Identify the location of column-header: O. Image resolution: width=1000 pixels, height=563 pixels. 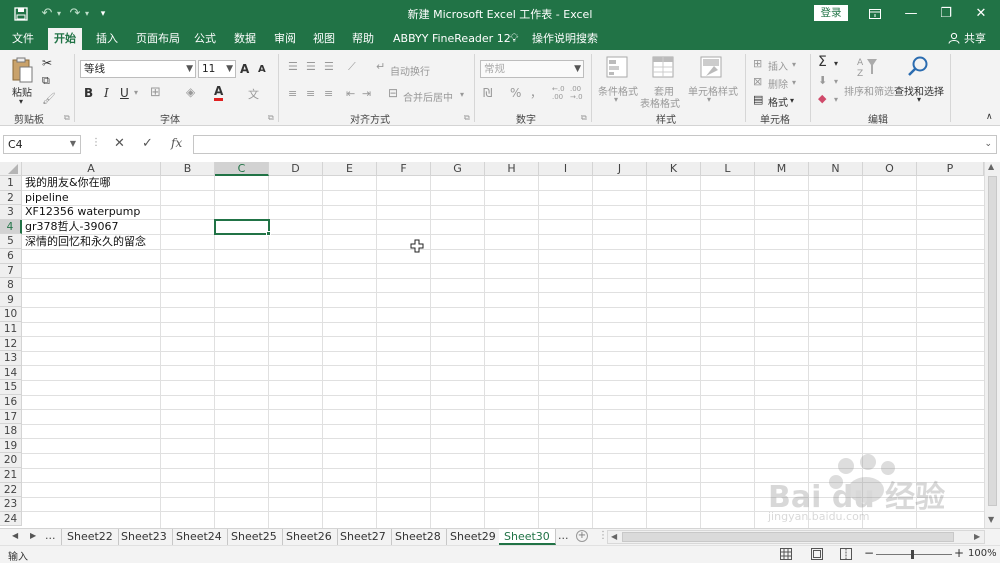
(890, 169).